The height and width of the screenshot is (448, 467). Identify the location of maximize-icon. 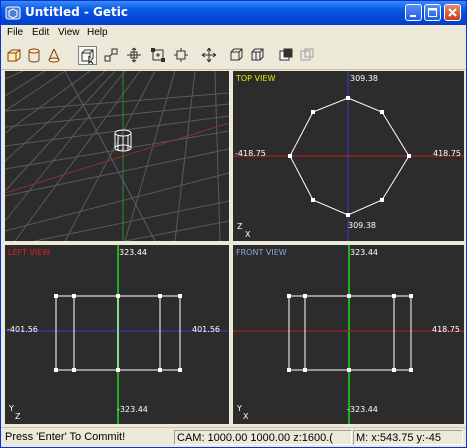
(432, 12).